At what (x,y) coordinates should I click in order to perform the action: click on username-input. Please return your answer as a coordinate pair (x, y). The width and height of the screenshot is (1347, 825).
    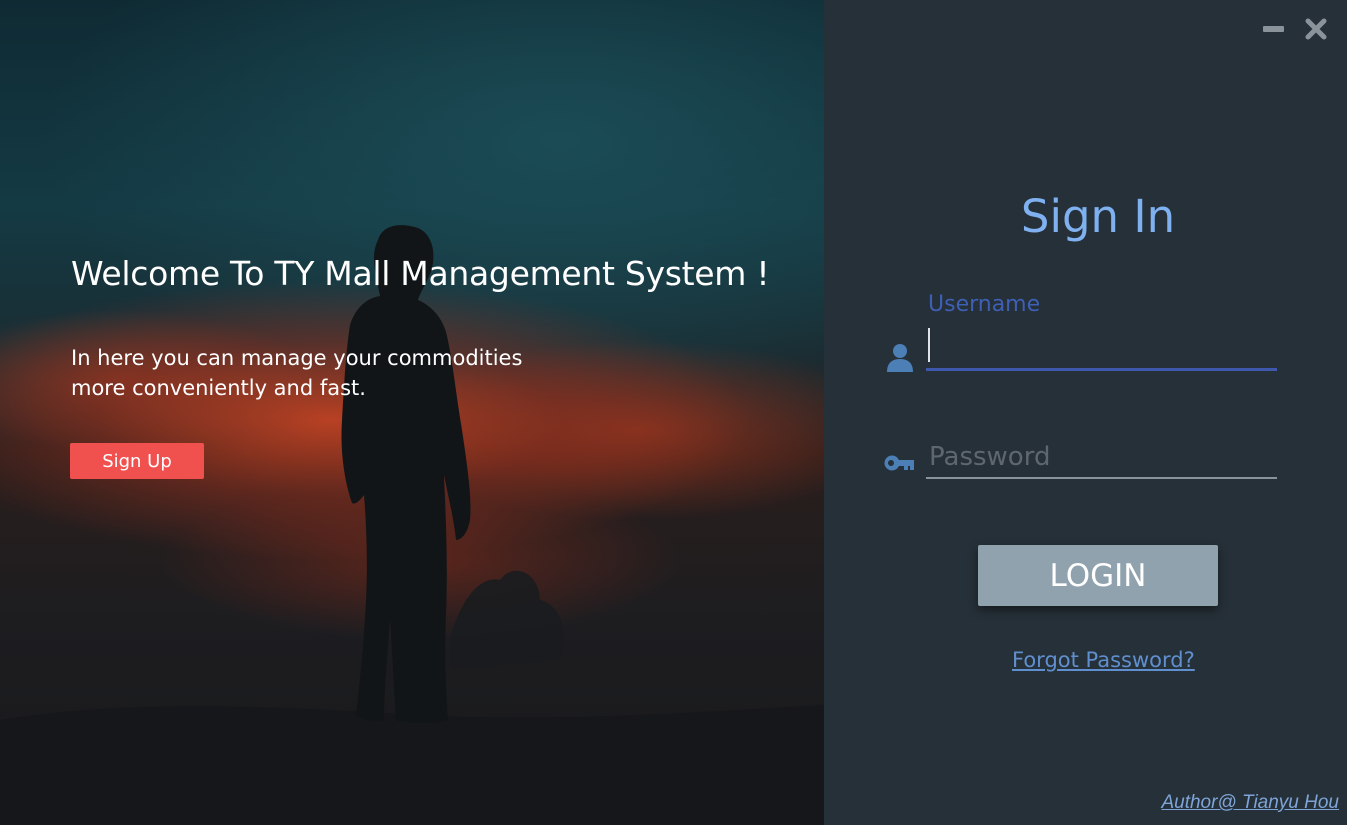
    Looking at the image, I should click on (1101, 349).